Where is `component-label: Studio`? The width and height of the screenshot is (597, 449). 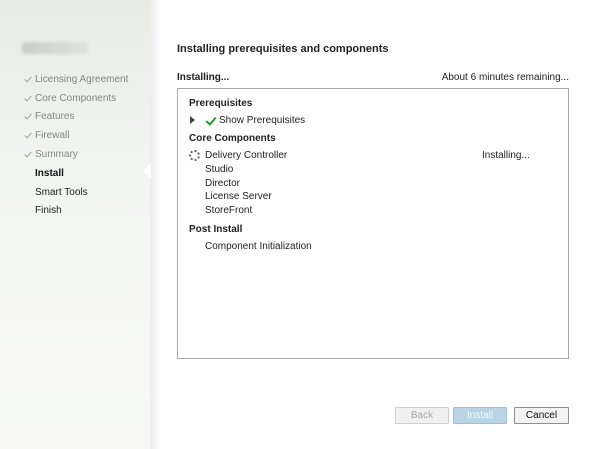
component-label: Studio is located at coordinates (219, 169).